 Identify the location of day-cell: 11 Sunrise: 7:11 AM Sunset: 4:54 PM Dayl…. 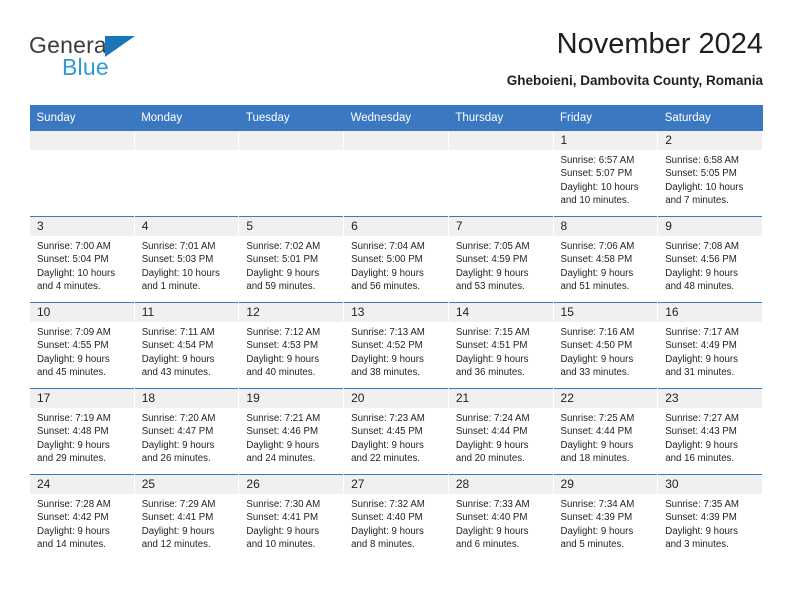
(186, 345).